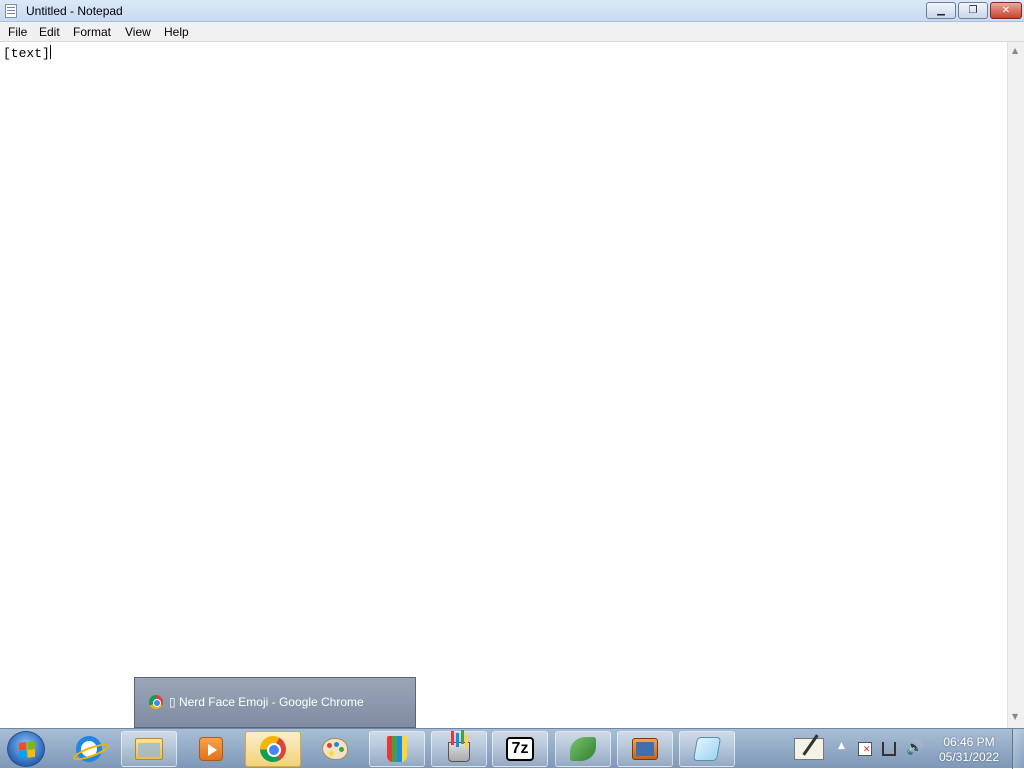 The image size is (1024, 769). Describe the element at coordinates (1015, 716) in the screenshot. I see `scroll-down-arrow-icon: ▼` at that location.